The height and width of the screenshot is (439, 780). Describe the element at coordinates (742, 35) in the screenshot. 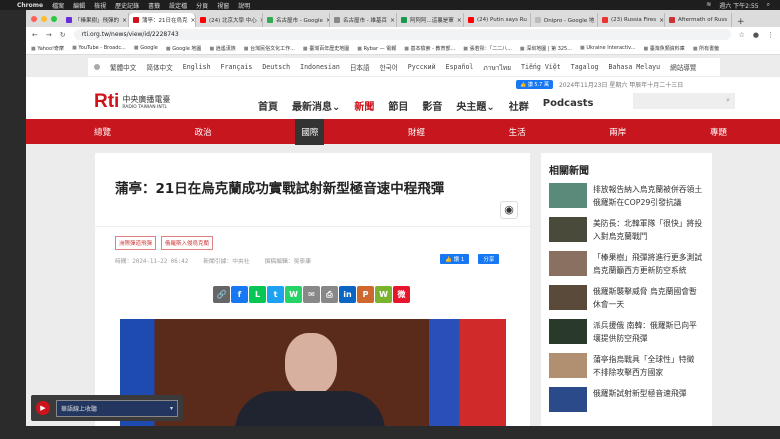

I see `bookmark-star-icon: ☆` at that location.